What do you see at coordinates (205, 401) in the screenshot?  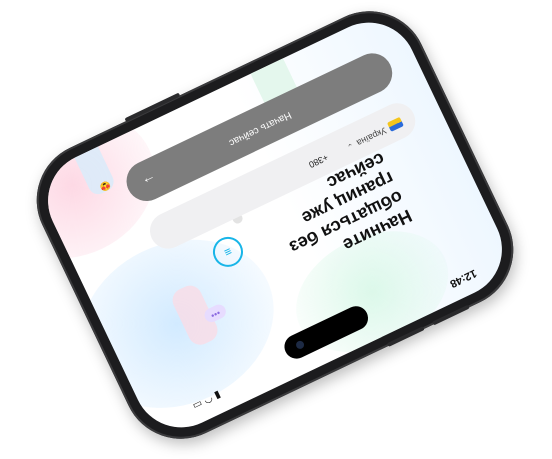 I see `status-icons: ▮◠▭` at bounding box center [205, 401].